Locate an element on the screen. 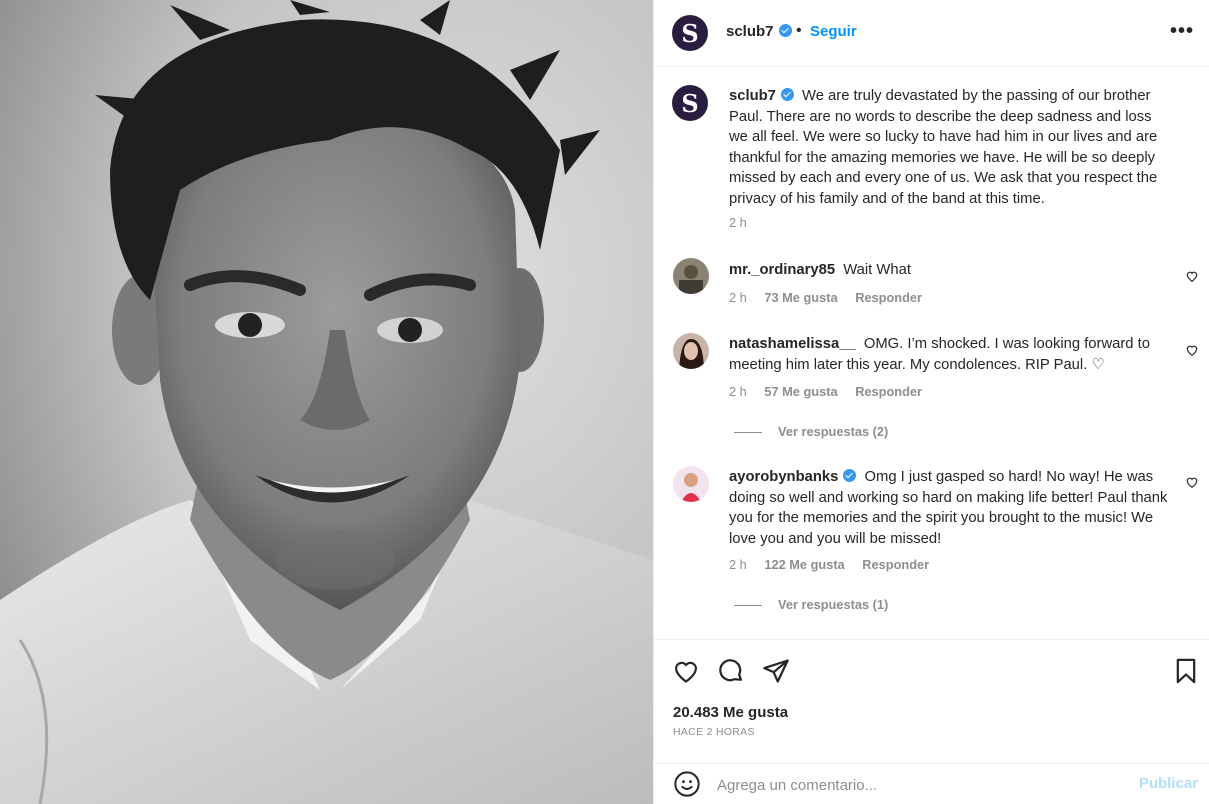 The width and height of the screenshot is (1209, 804). view-replies-button: Ver respuestas (2) is located at coordinates (811, 431).